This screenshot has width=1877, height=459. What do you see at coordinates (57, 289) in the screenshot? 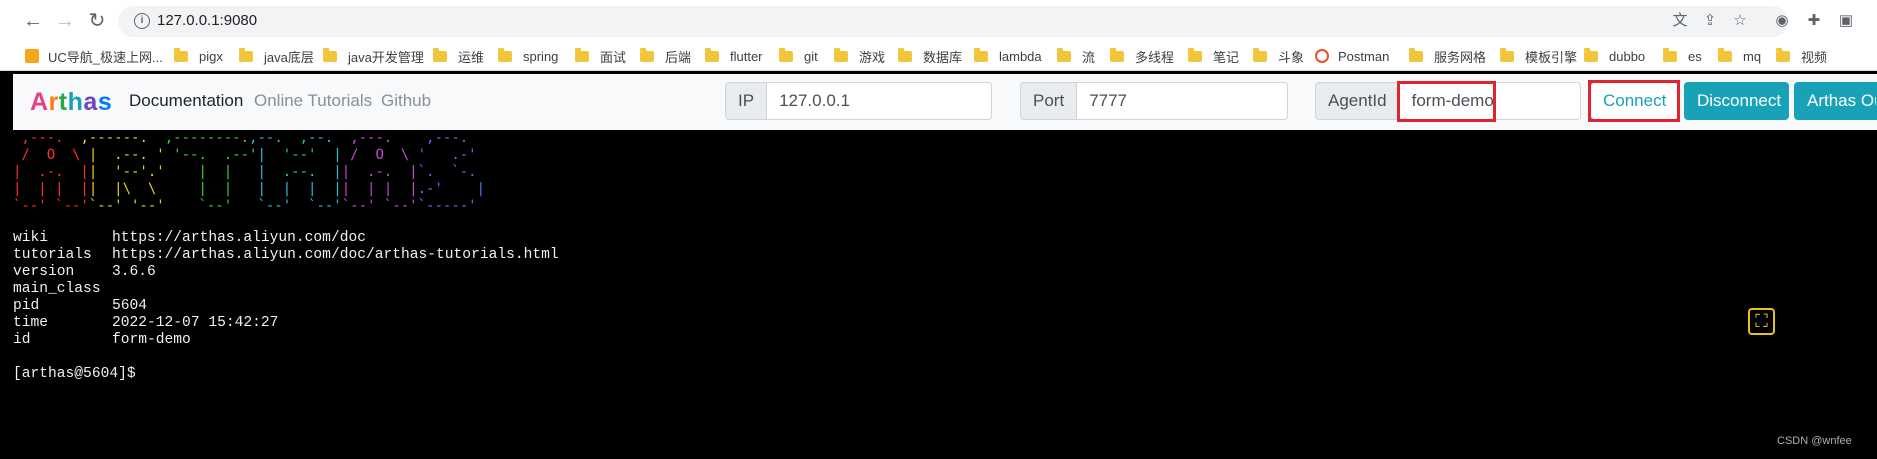
I see `info-row-main-class: main_class` at bounding box center [57, 289].